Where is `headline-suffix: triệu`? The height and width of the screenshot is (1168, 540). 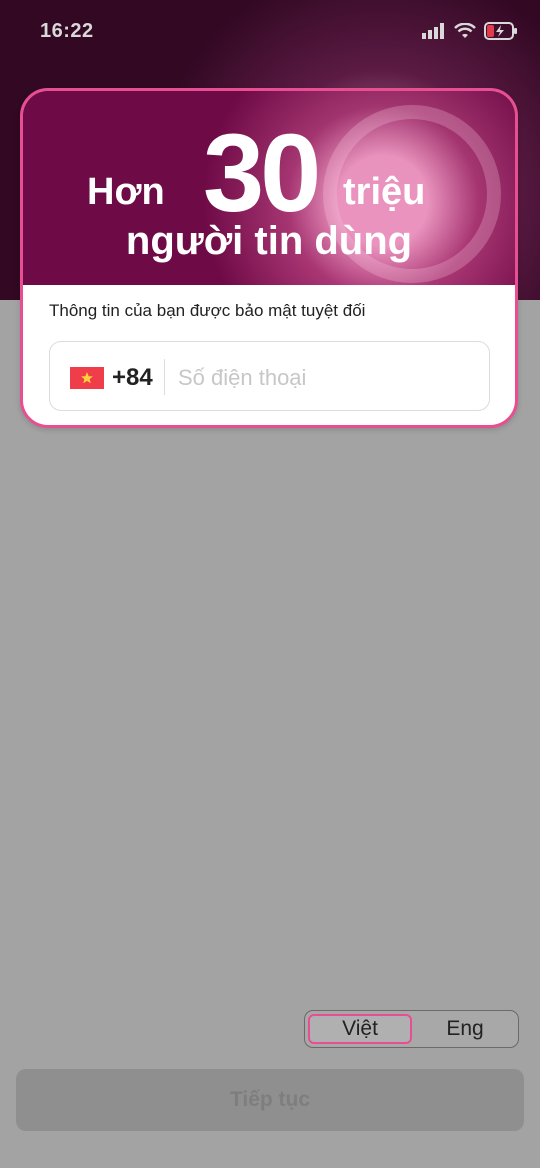
headline-suffix: triệu is located at coordinates (384, 192).